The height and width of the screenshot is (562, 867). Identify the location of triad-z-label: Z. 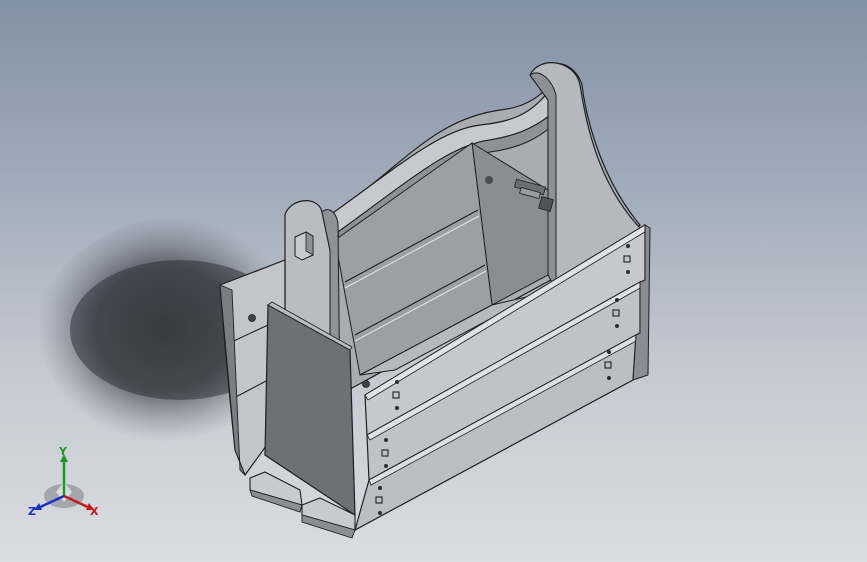
(32, 511).